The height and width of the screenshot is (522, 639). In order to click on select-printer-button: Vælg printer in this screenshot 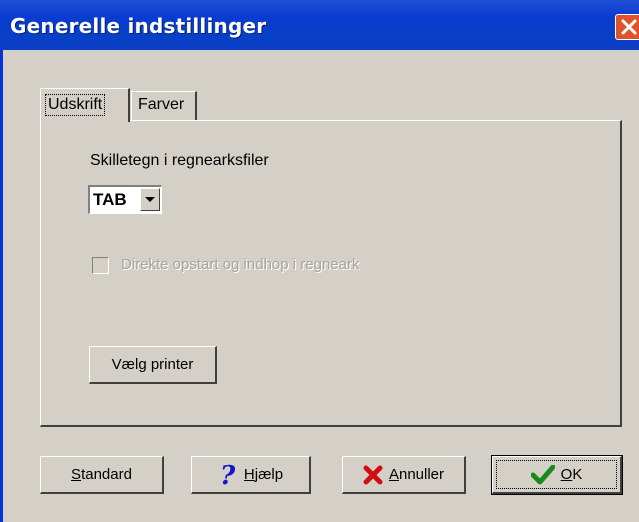, I will do `click(153, 365)`.